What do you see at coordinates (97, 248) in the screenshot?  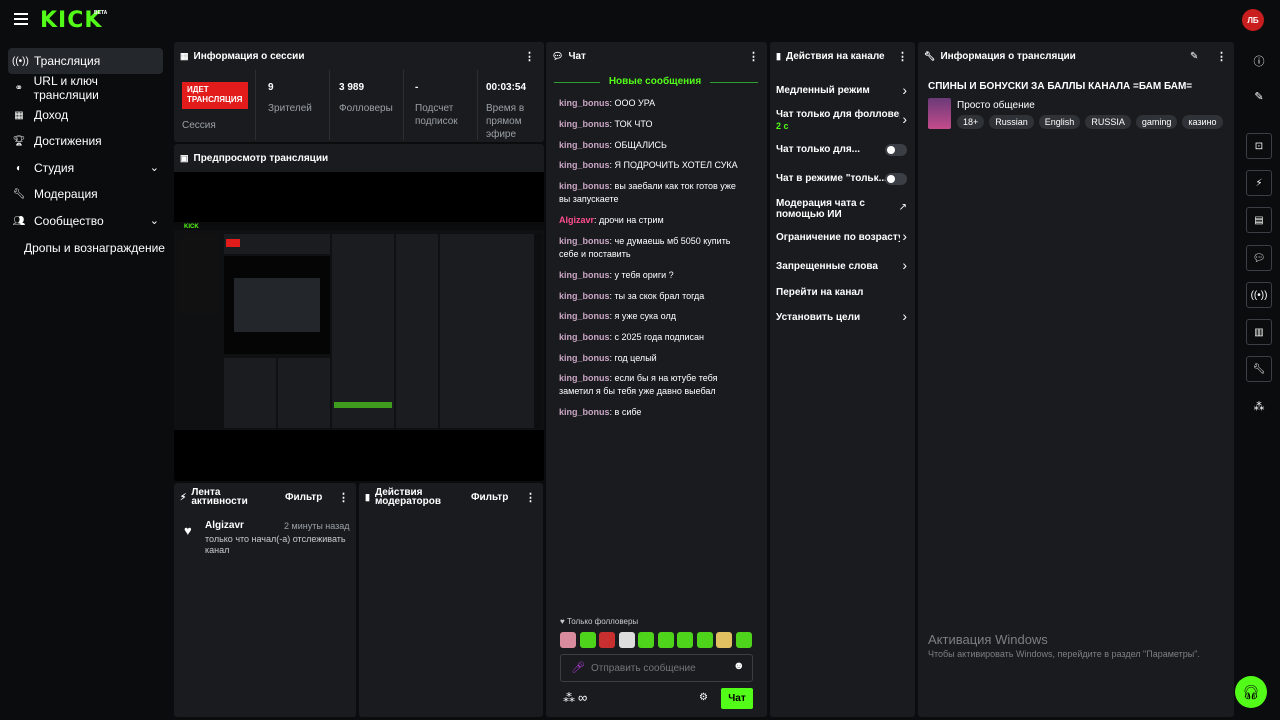 I see `sidebar-item-drops: Дропы и вознаграждение` at bounding box center [97, 248].